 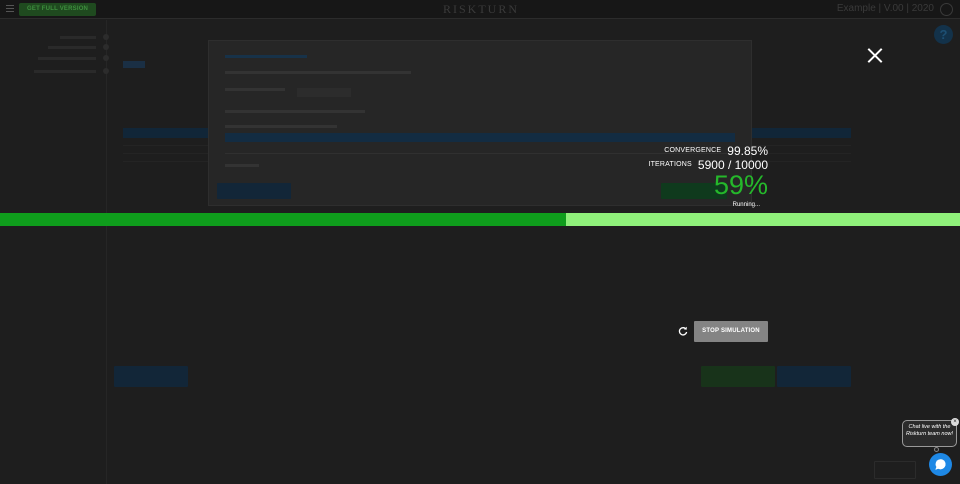 What do you see at coordinates (683, 331) in the screenshot?
I see `refresh-icon` at bounding box center [683, 331].